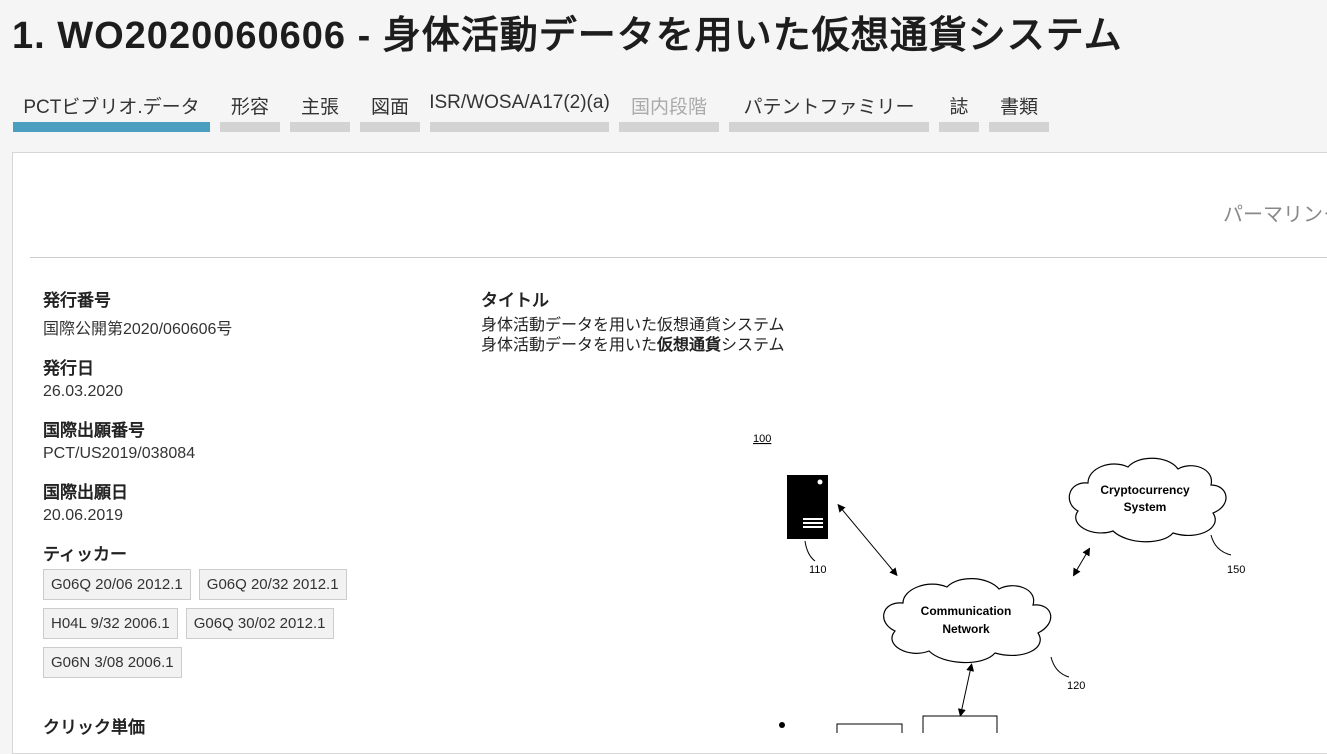 The image size is (1327, 754). I want to click on title-ja: 身体活動データを用いた仮想通貨システム, so click(633, 325).